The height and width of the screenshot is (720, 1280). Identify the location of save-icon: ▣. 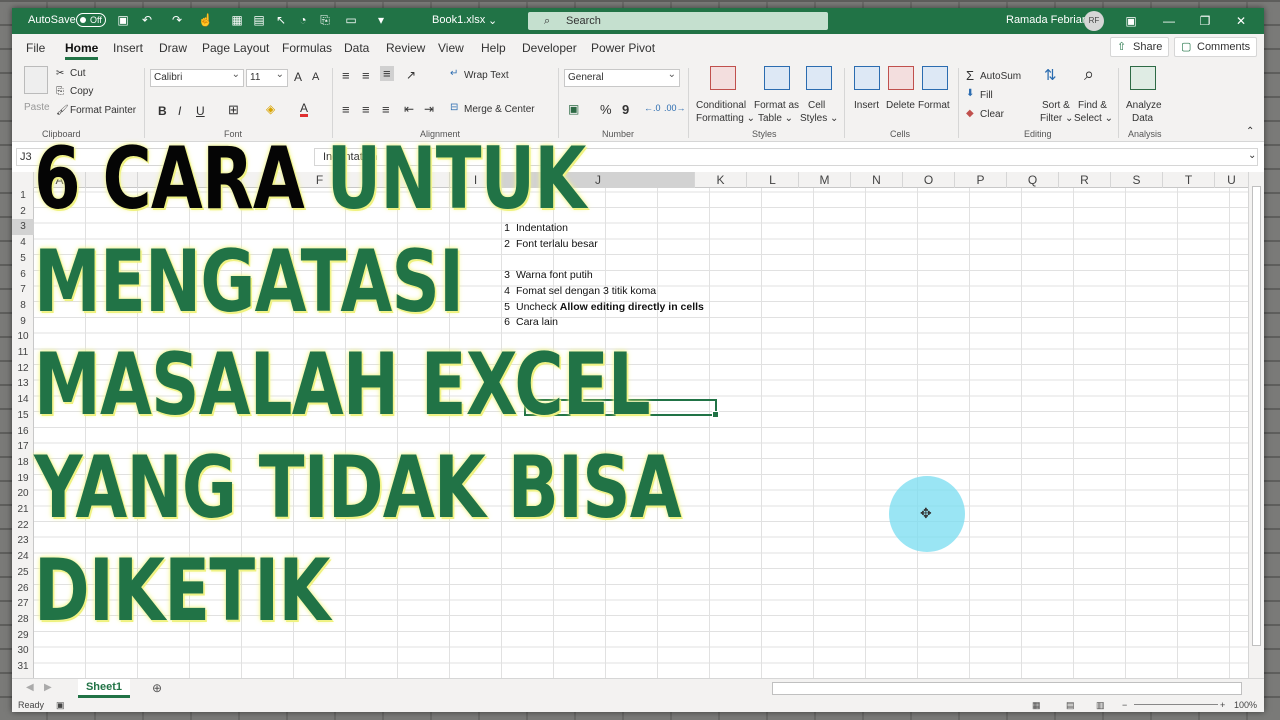
(123, 20).